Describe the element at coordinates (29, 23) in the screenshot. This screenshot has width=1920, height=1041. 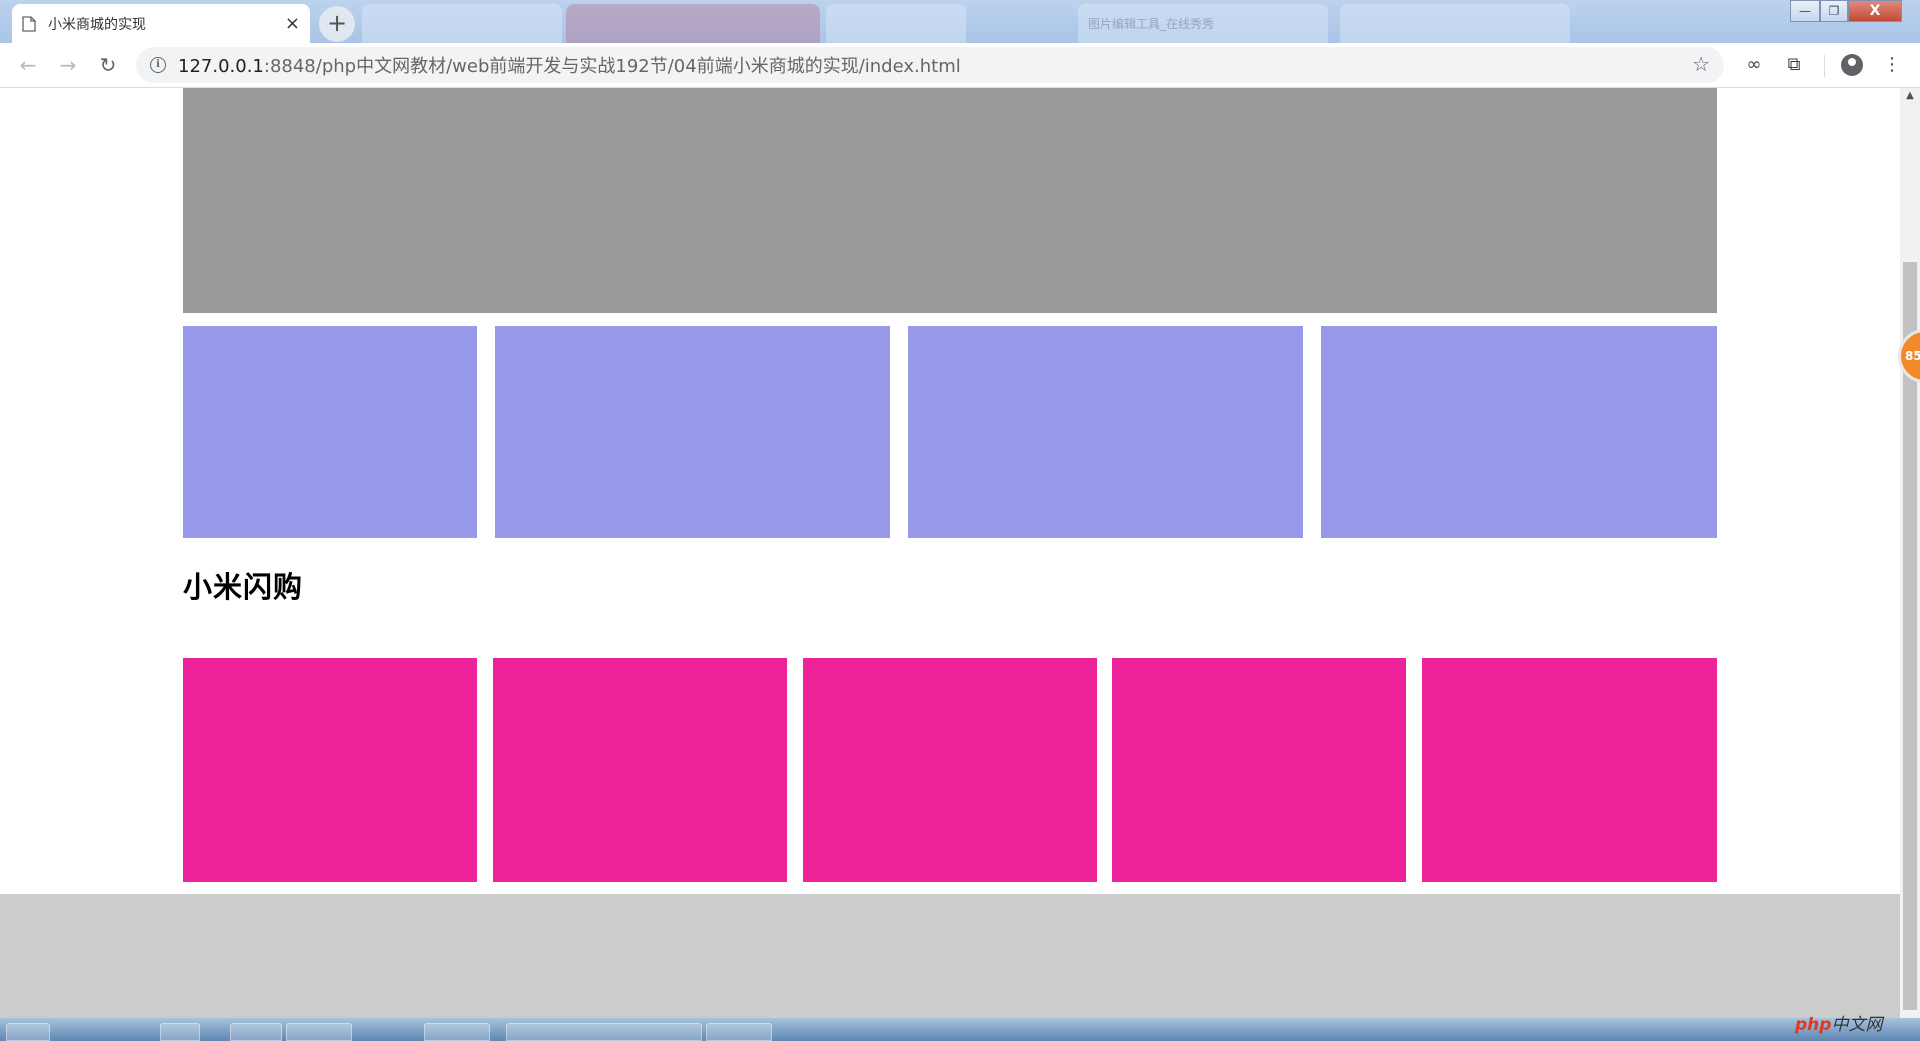
I see `page-icon` at that location.